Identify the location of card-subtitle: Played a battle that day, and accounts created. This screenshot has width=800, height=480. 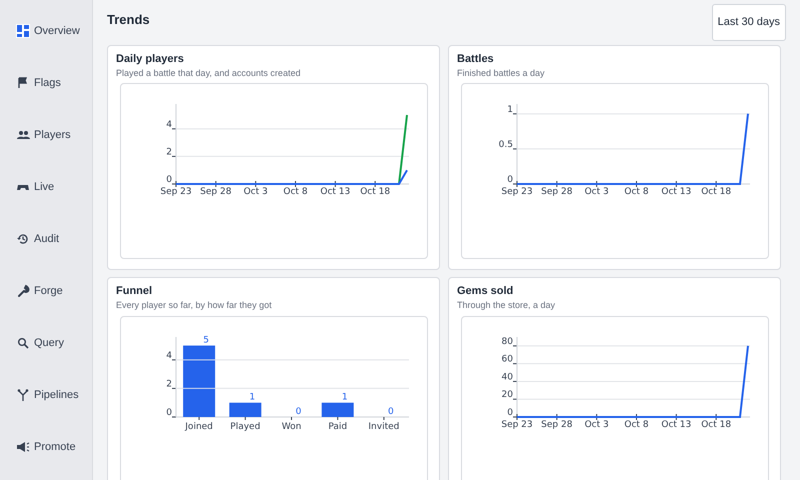
(209, 73).